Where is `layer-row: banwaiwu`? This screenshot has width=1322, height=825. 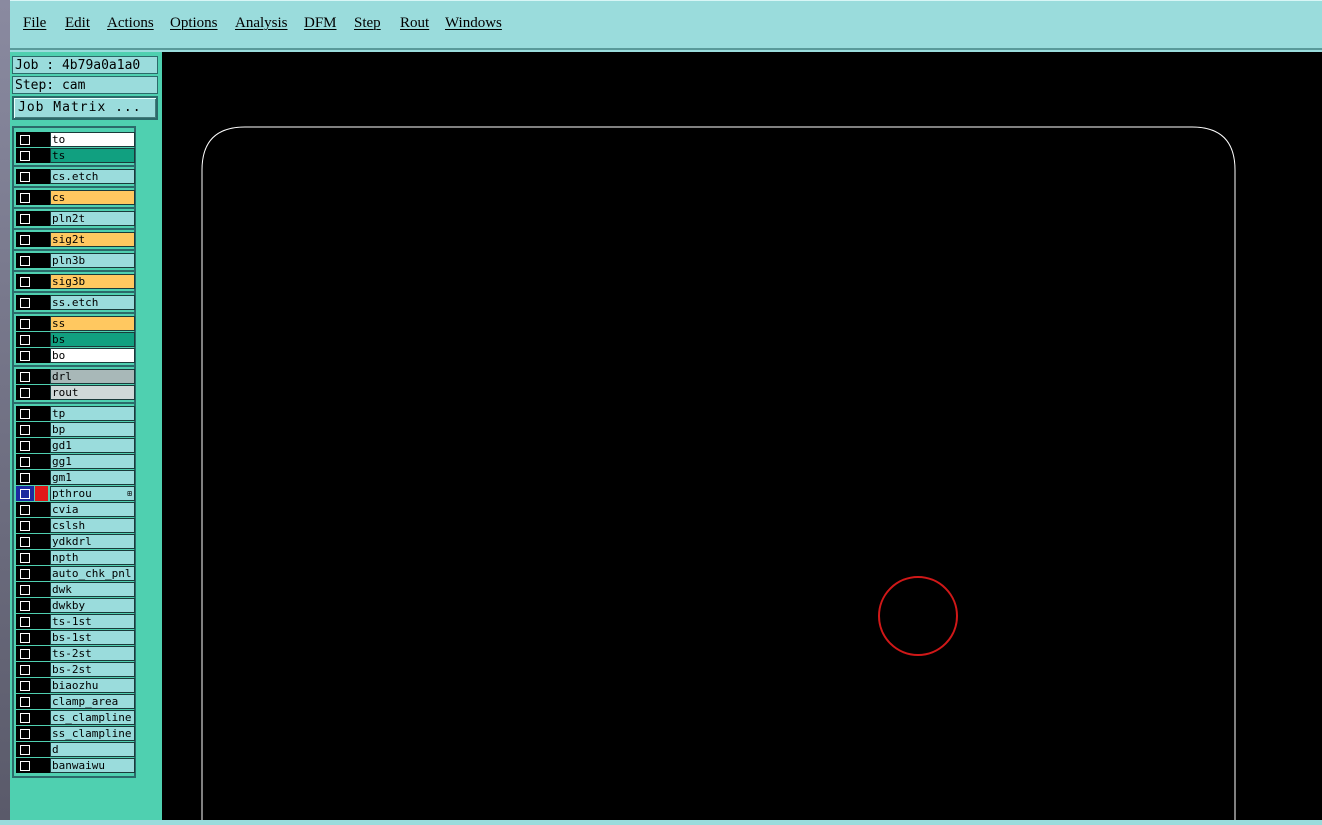
layer-row: banwaiwu is located at coordinates (75, 765).